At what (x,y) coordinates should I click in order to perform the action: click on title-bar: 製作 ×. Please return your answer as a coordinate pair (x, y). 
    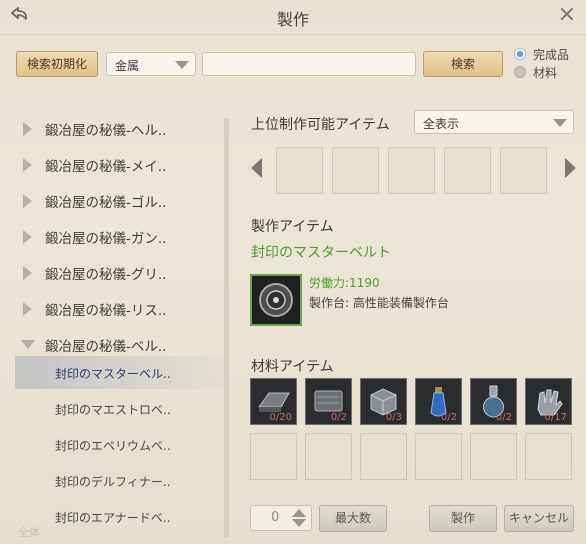
    Looking at the image, I should click on (293, 17).